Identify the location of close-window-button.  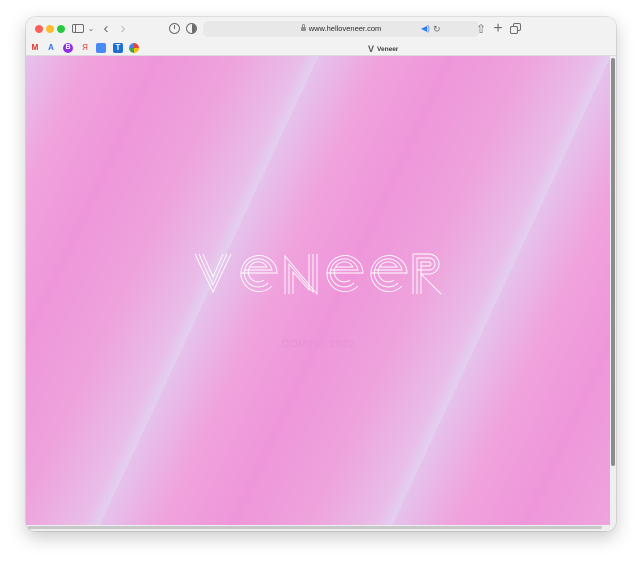
(39, 29).